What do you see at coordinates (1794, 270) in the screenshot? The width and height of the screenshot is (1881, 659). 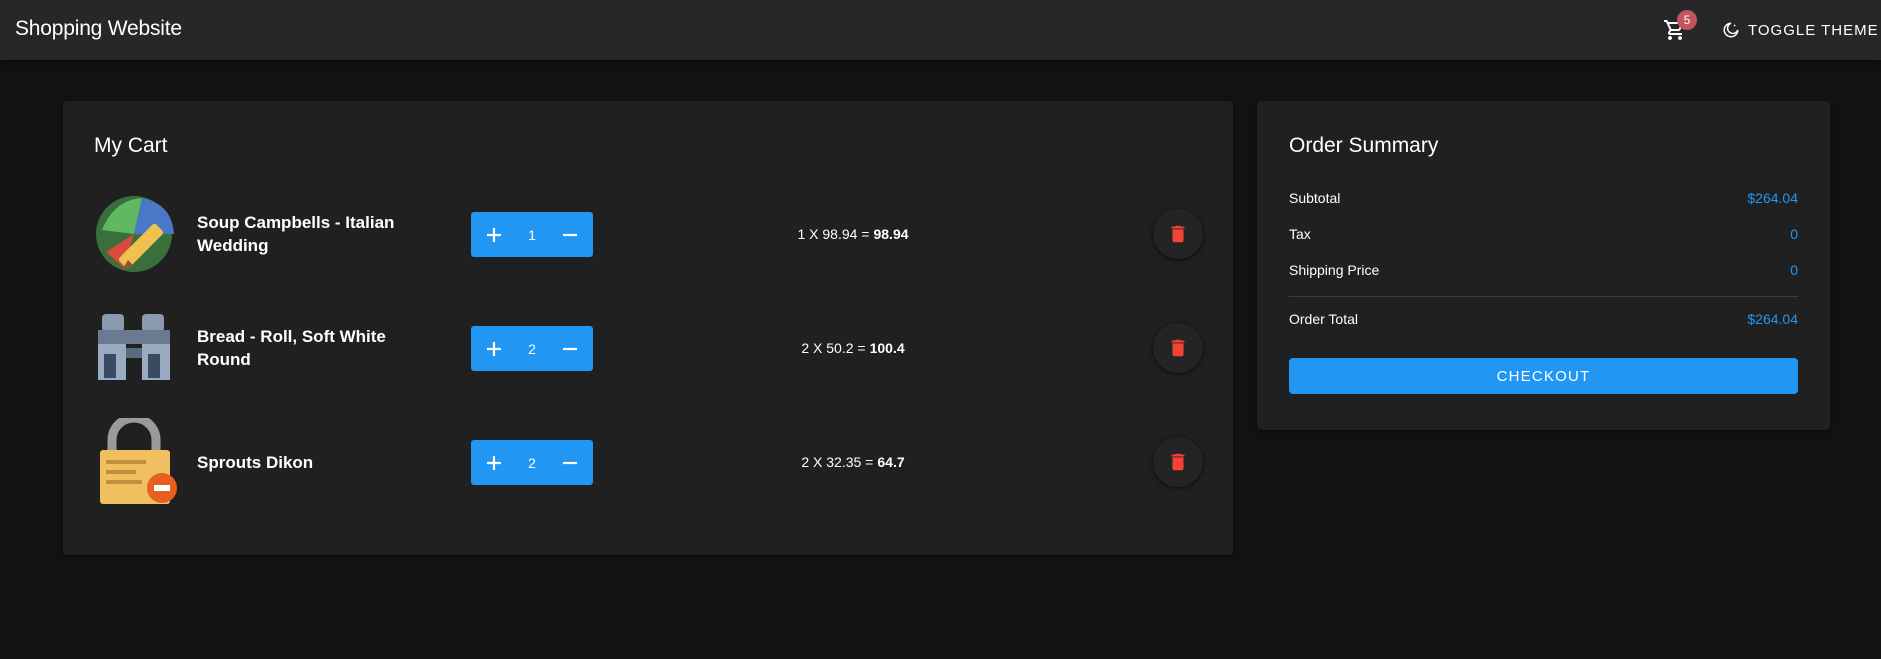 I see `shipping-value: 0` at bounding box center [1794, 270].